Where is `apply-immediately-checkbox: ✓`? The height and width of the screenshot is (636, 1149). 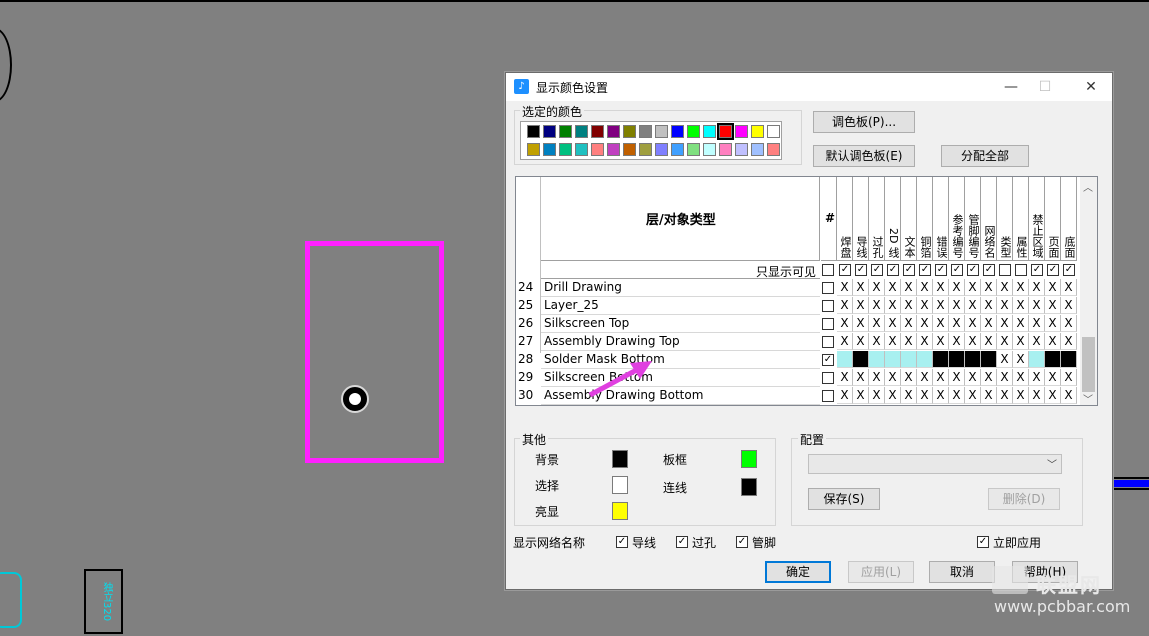
apply-immediately-checkbox: ✓ is located at coordinates (983, 542).